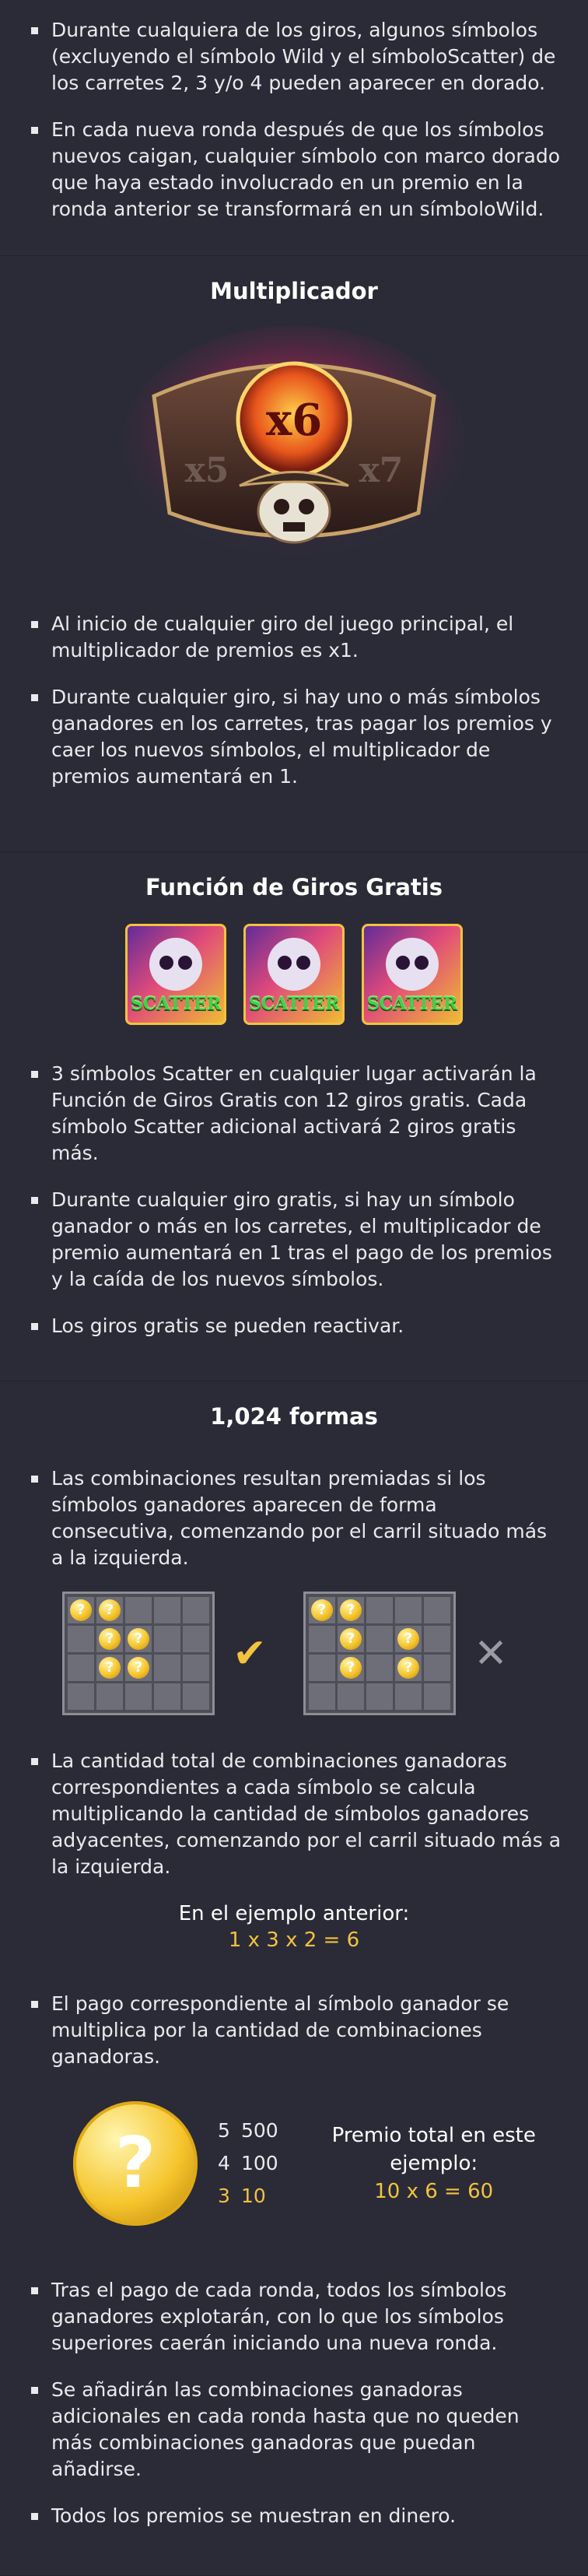 This screenshot has height=2576, width=588. I want to click on section-title: Multiplicador, so click(294, 291).